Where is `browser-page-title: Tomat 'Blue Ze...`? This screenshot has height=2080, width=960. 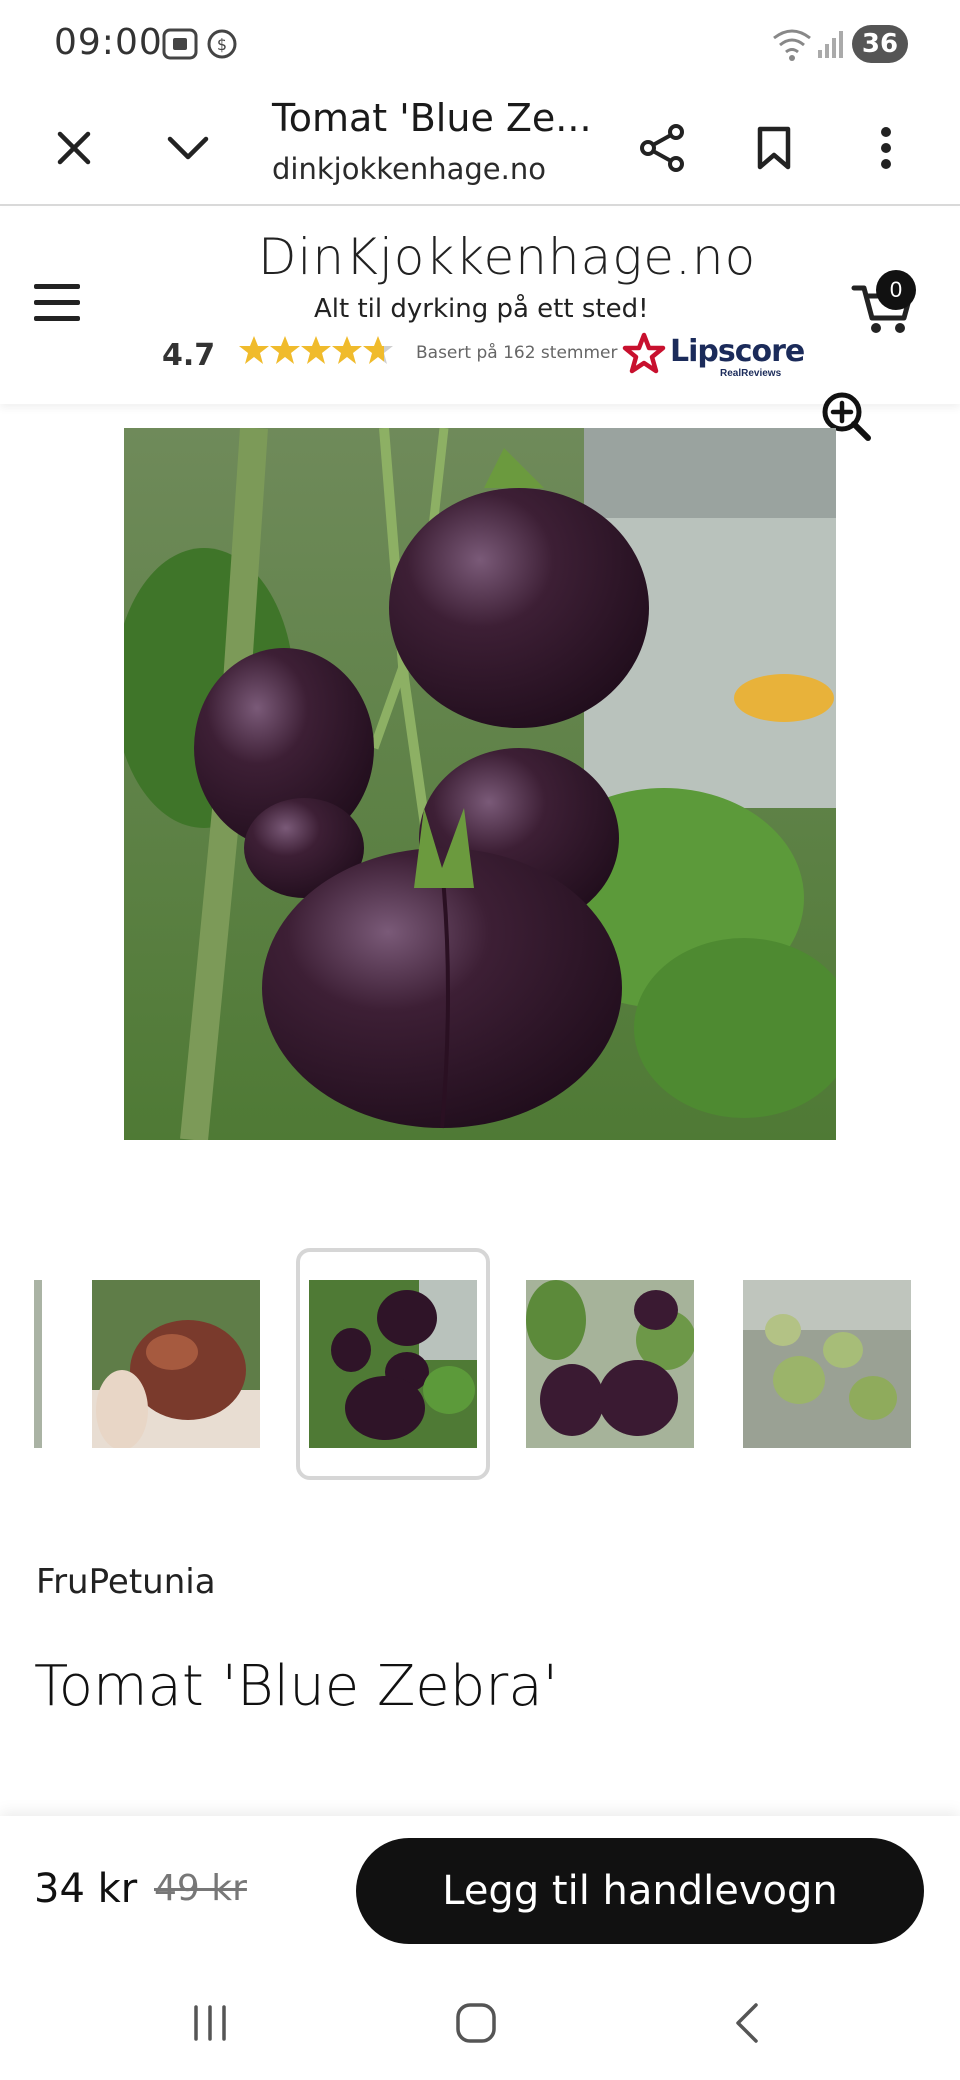
browser-page-title: Tomat 'Blue Ze... is located at coordinates (432, 118).